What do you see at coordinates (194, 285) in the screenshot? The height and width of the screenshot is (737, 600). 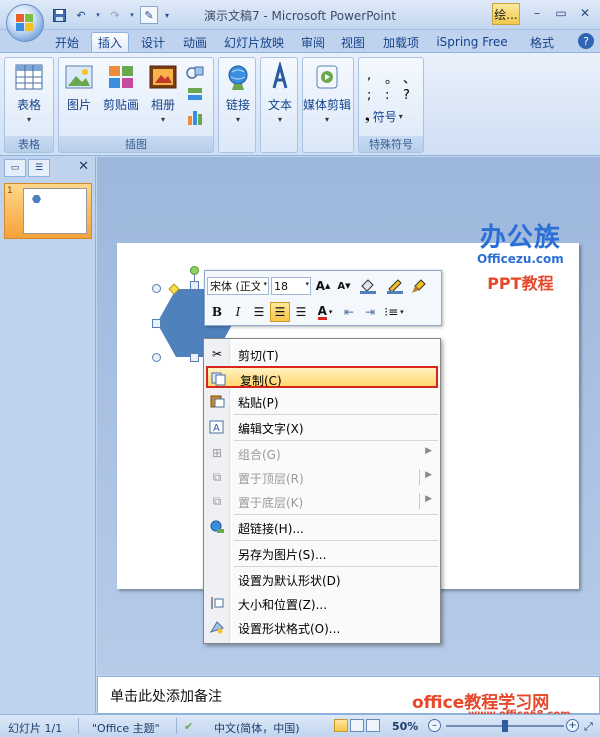 I see `resize-handle-top` at bounding box center [194, 285].